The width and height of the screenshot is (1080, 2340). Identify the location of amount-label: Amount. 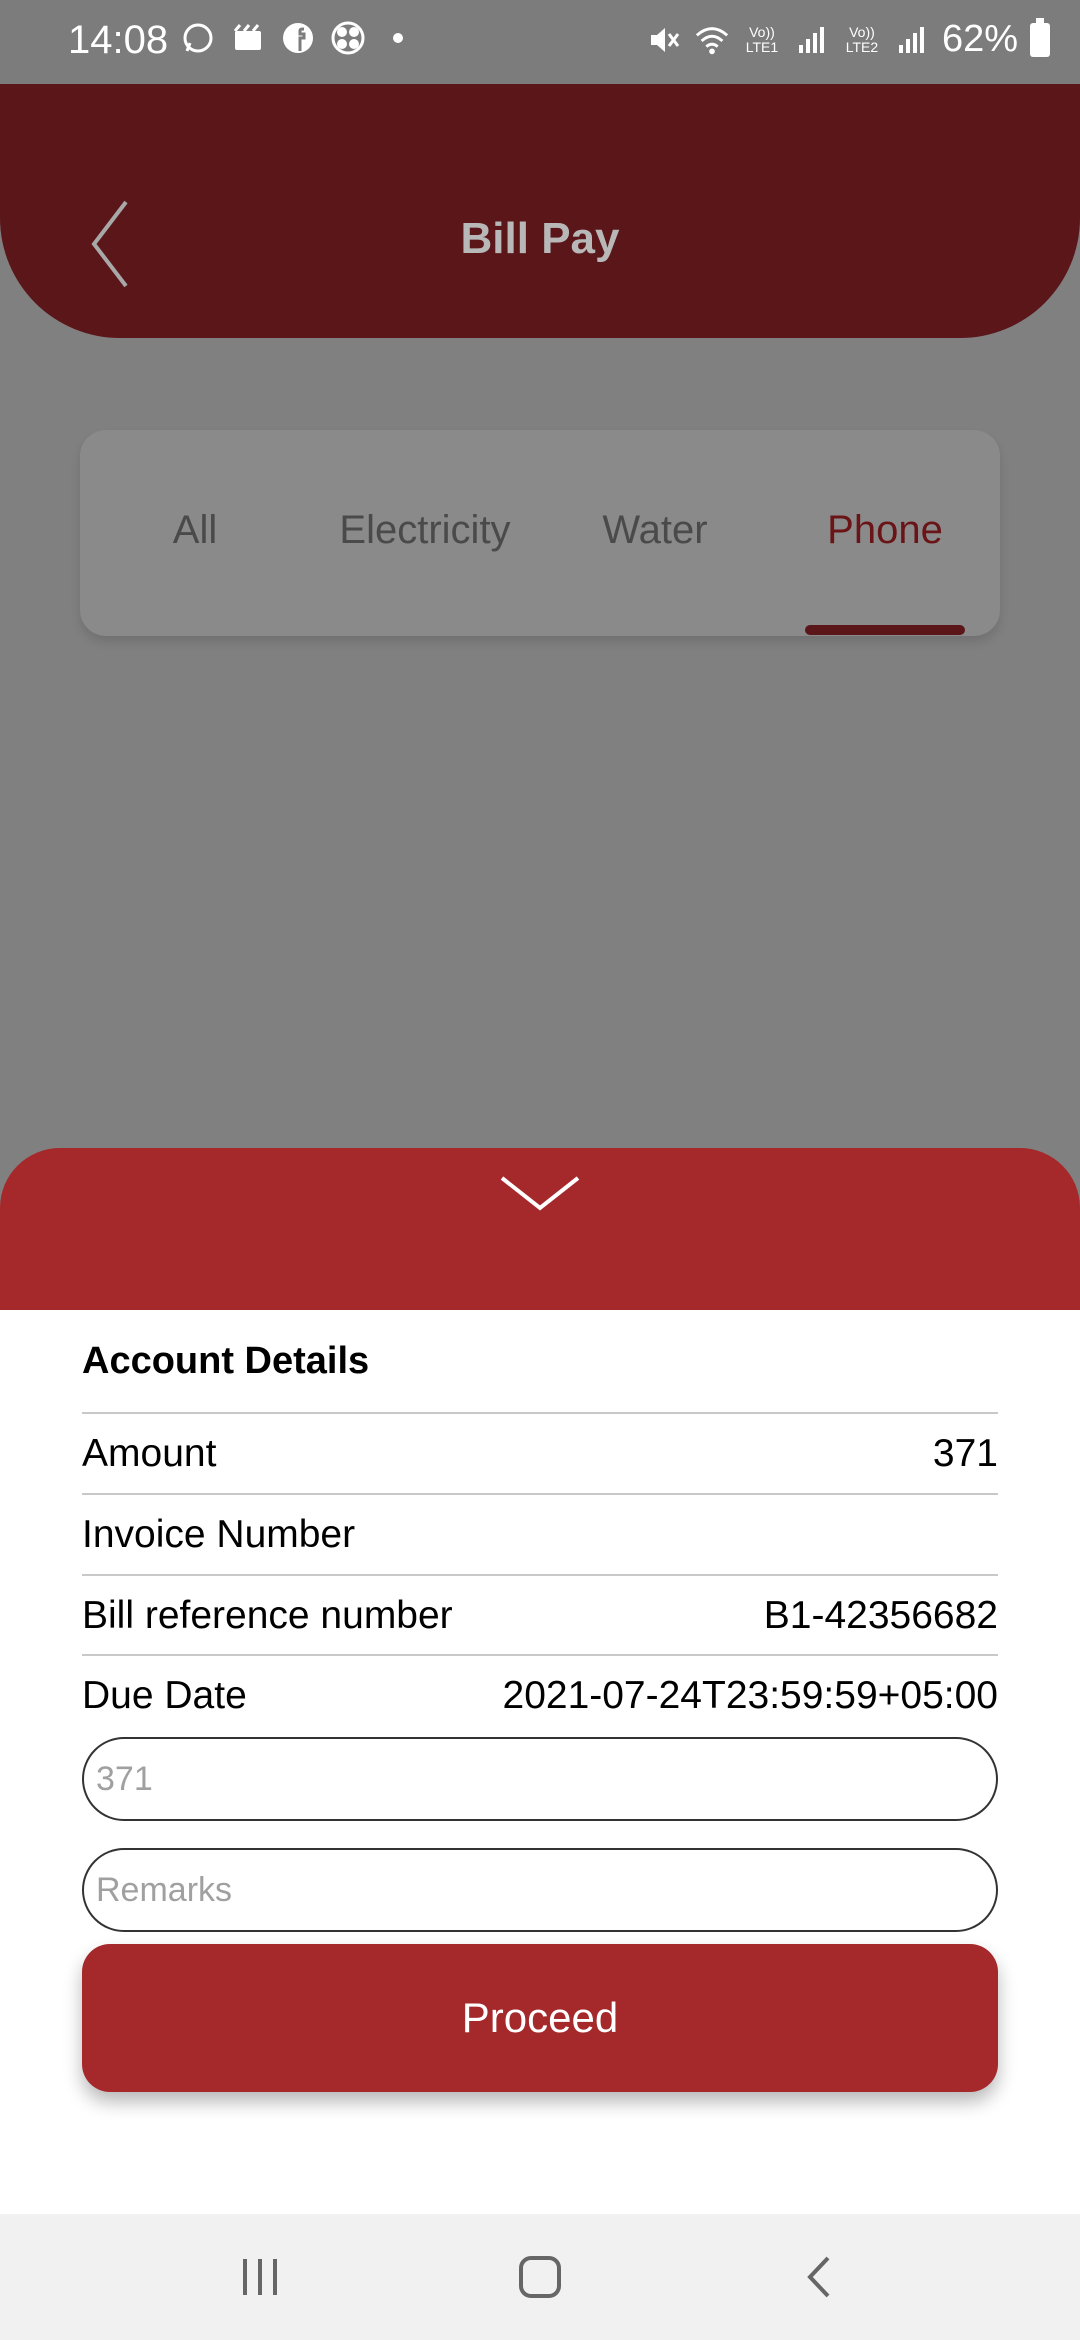
(149, 1453).